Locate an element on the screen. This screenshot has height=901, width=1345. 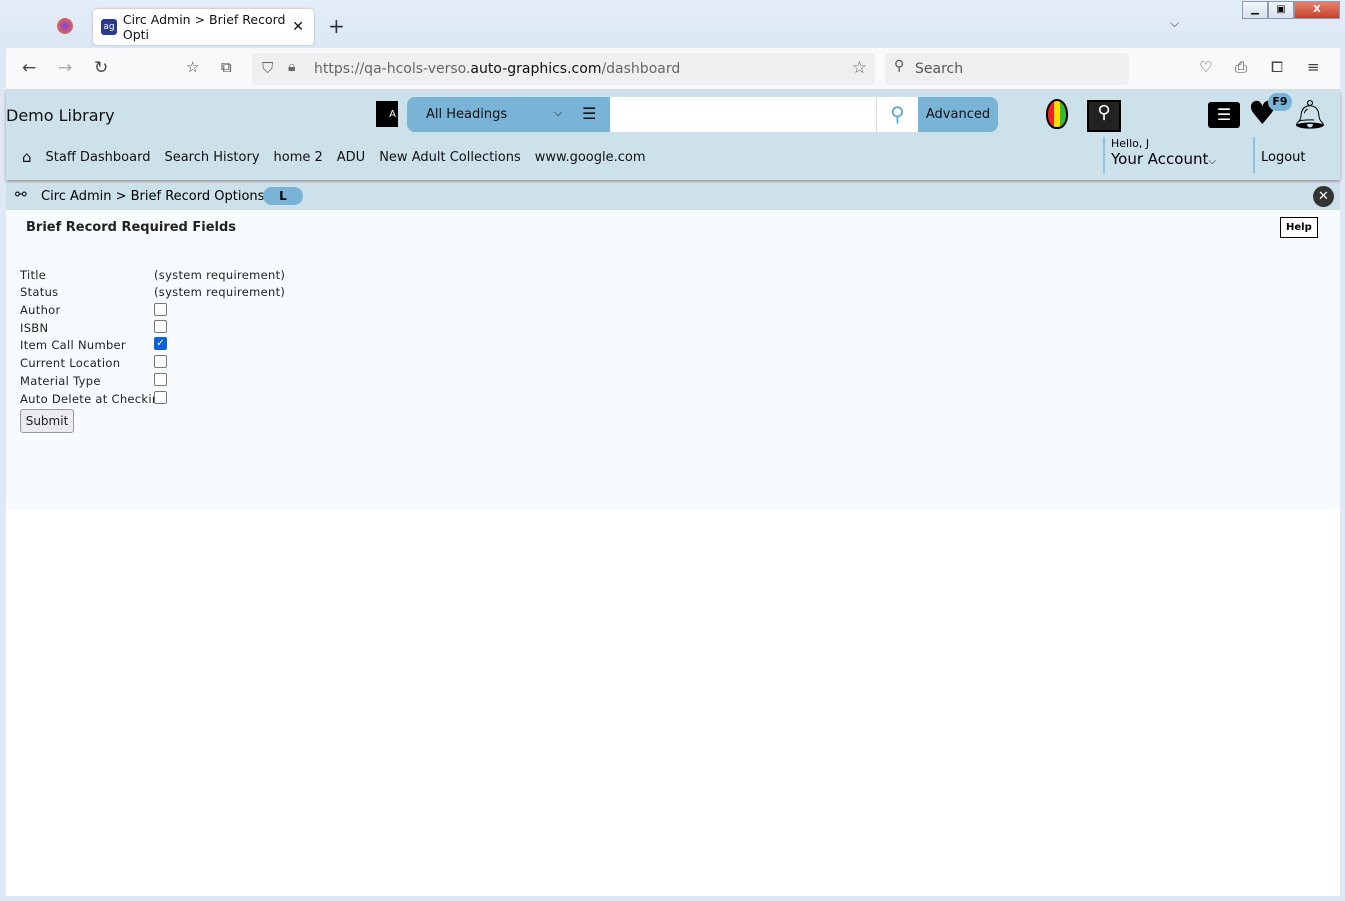
library-name: Demo Library is located at coordinates (60, 115).